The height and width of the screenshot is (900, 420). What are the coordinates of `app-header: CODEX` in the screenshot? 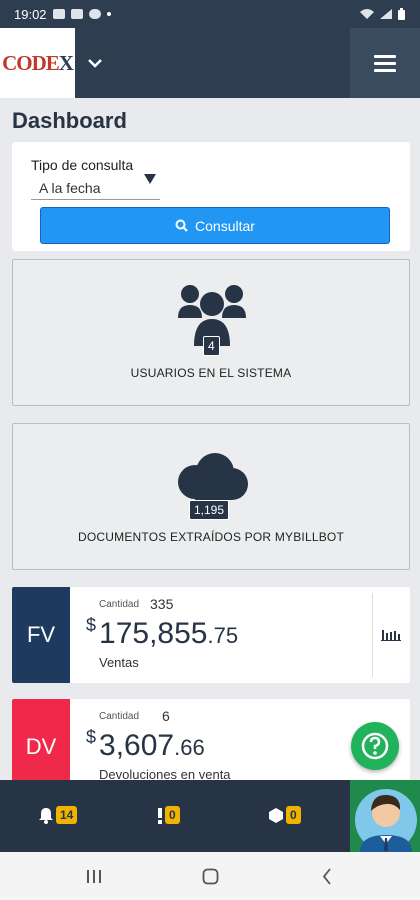 It's located at (210, 63).